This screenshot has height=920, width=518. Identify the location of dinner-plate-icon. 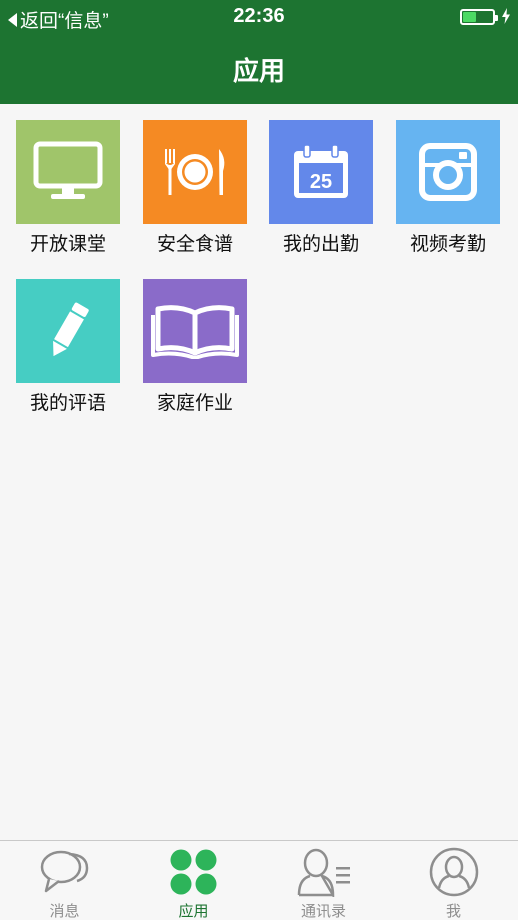
(195, 172).